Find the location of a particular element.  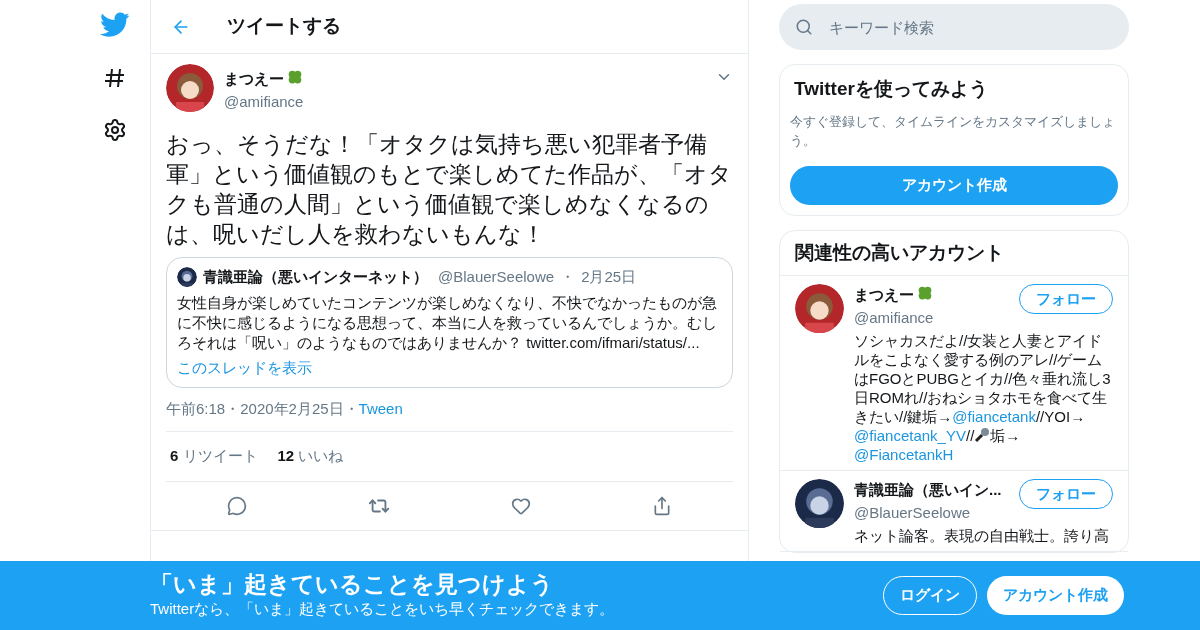

banner-title: 「いま」起きていることを見つけよう is located at coordinates (352, 584).